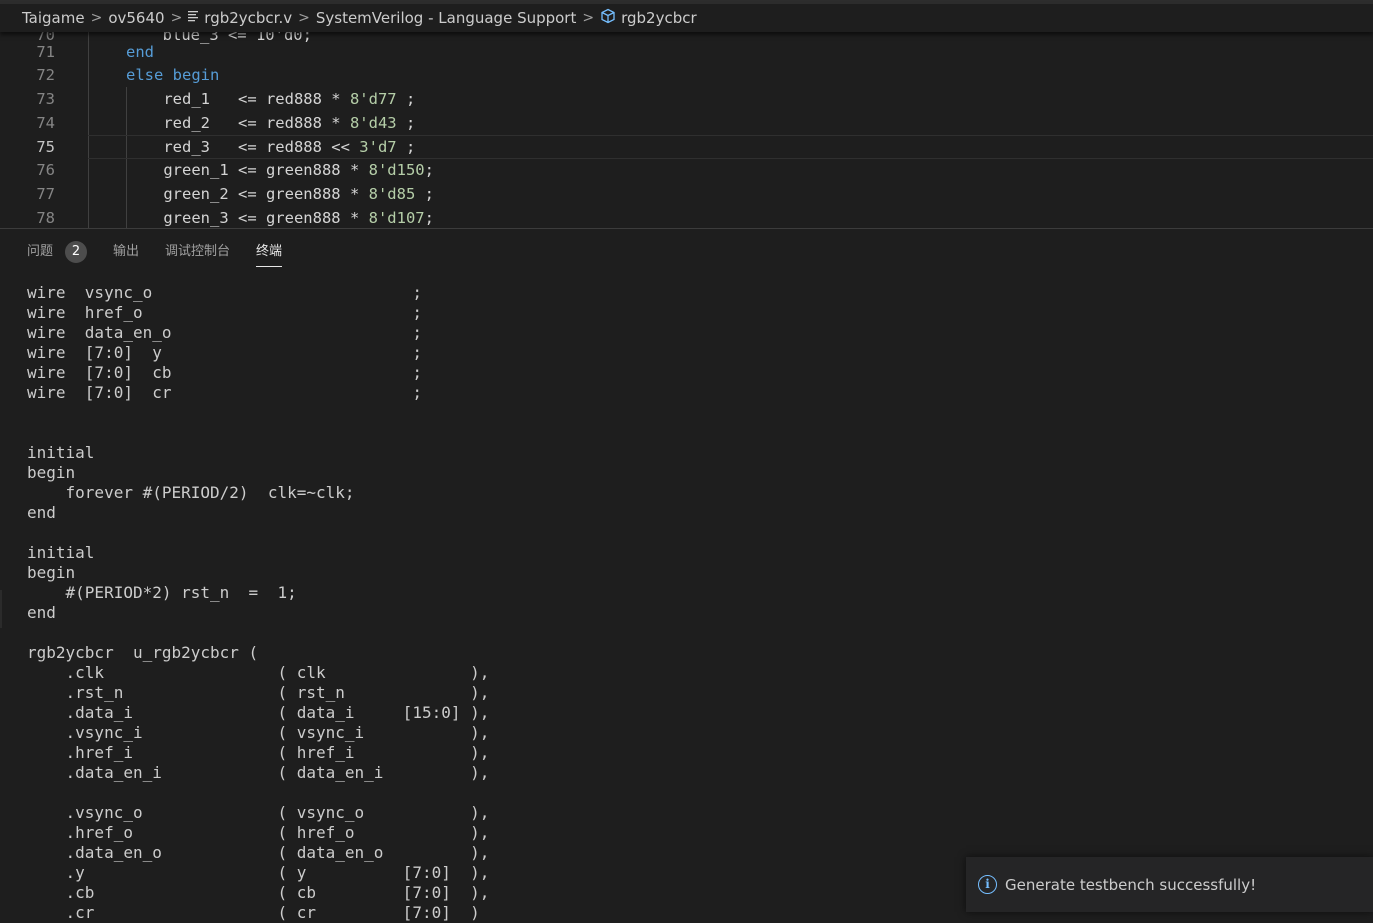  What do you see at coordinates (686, 147) in the screenshot?
I see `code-line: 75 red_3 <= red888 << 3'd7 ;` at bounding box center [686, 147].